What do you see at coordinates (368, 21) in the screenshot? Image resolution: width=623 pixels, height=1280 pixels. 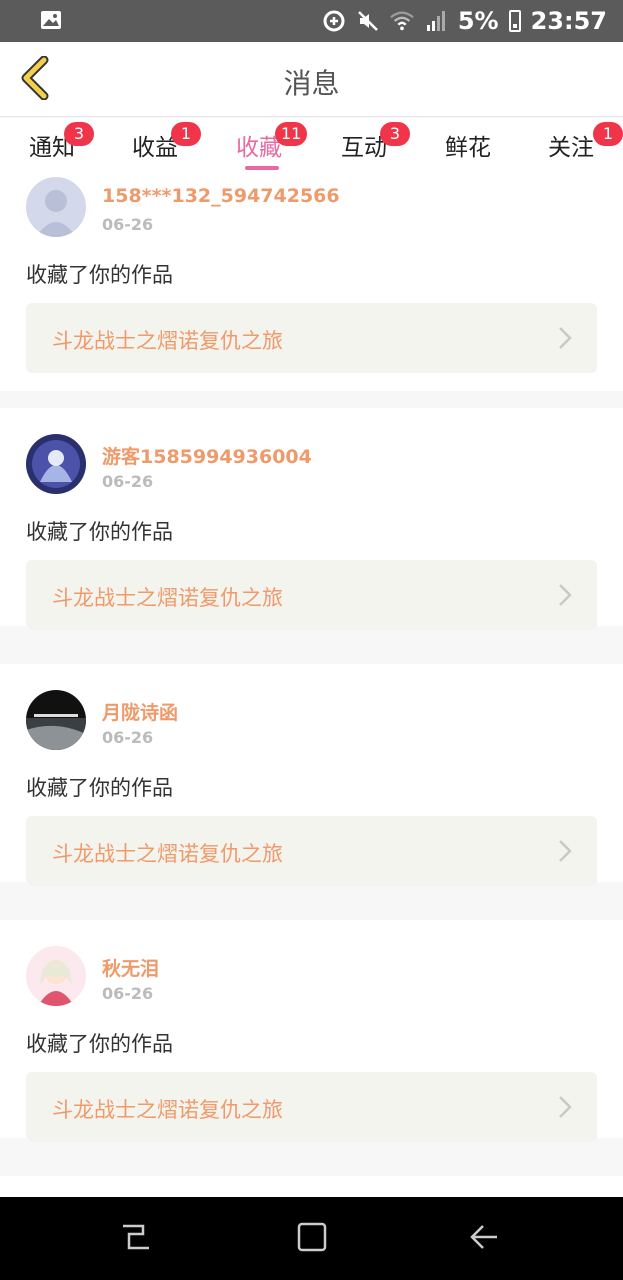 I see `mute-icon` at bounding box center [368, 21].